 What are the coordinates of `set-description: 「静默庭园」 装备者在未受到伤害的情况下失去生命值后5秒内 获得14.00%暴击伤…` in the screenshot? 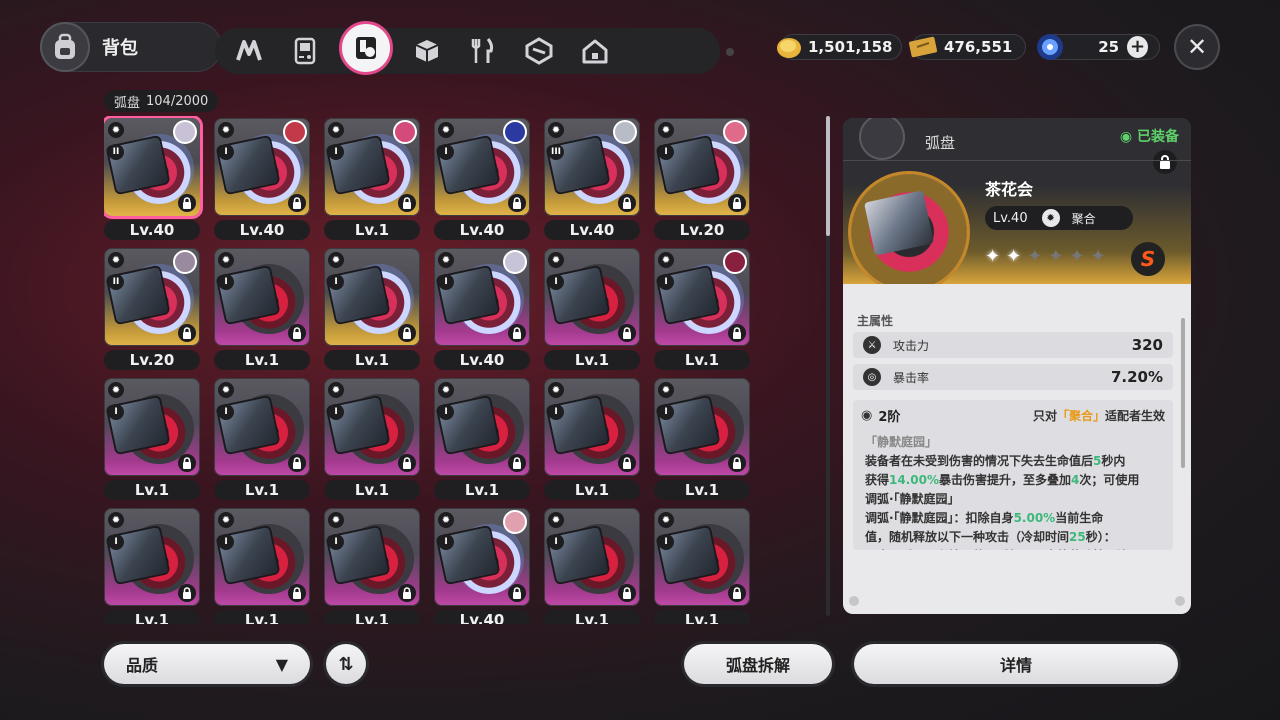 It's located at (1013, 490).